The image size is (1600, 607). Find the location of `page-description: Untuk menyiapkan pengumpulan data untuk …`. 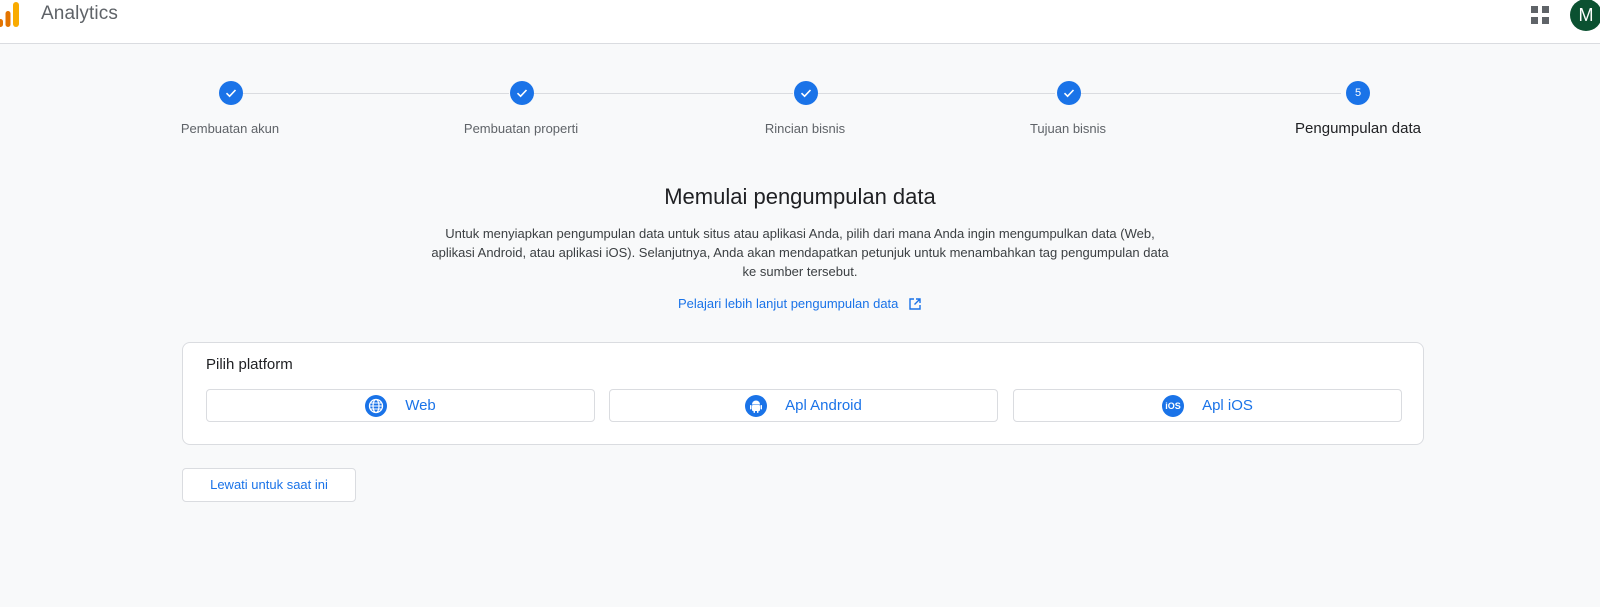

page-description: Untuk menyiapkan pengumpulan data untuk … is located at coordinates (800, 252).